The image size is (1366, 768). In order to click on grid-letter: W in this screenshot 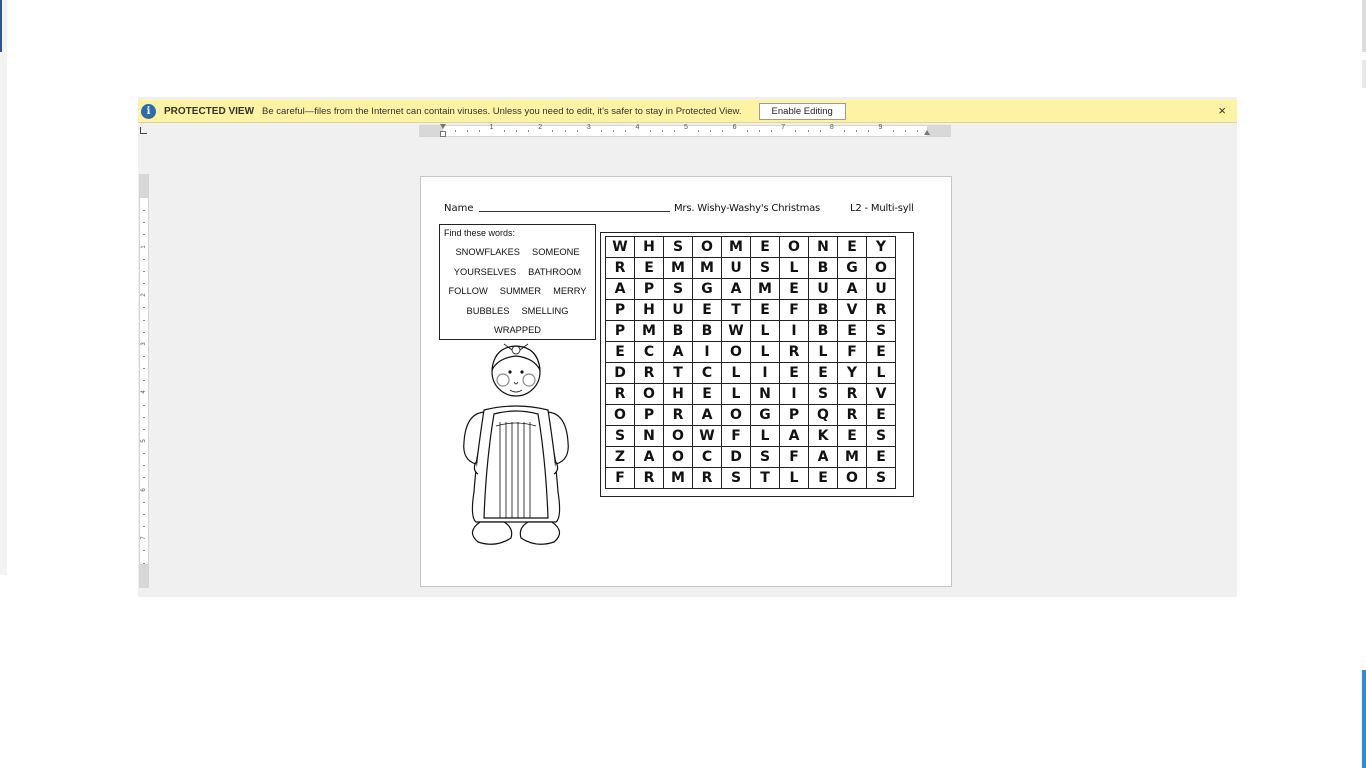, I will do `click(620, 247)`.